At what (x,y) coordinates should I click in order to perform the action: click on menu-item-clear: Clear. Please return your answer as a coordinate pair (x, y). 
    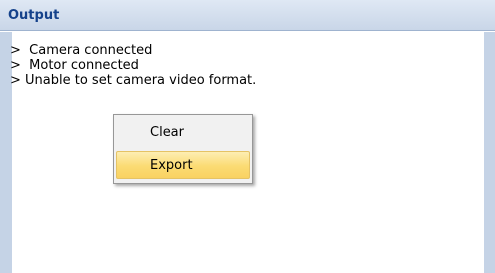
    Looking at the image, I should click on (183, 132).